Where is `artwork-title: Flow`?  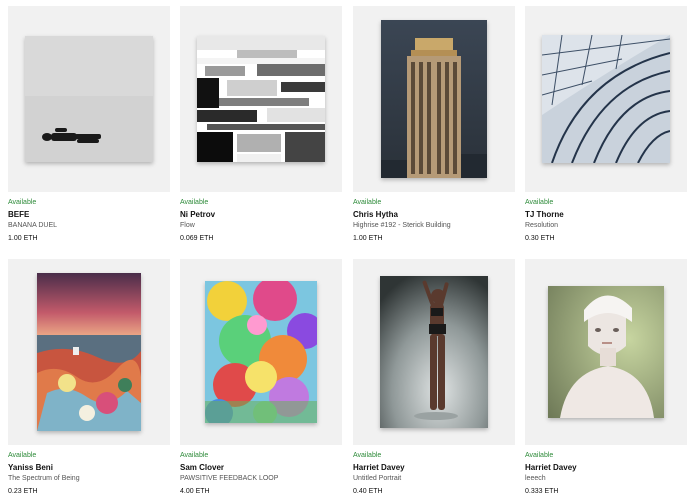
artwork-title: Flow is located at coordinates (261, 225).